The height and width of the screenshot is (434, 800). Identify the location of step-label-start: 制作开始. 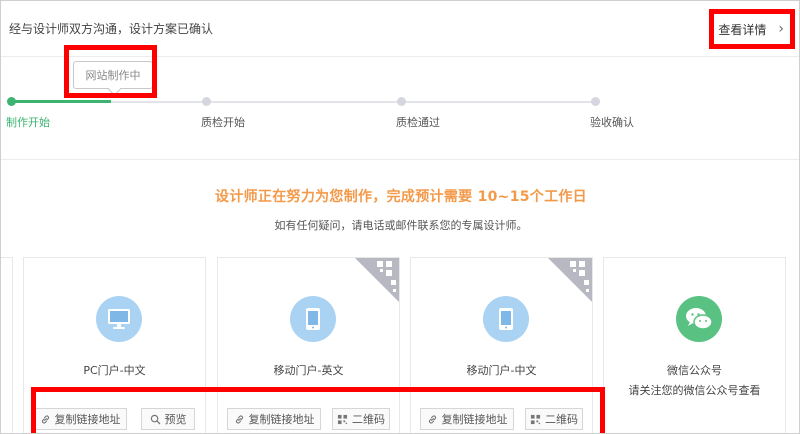
(28, 122).